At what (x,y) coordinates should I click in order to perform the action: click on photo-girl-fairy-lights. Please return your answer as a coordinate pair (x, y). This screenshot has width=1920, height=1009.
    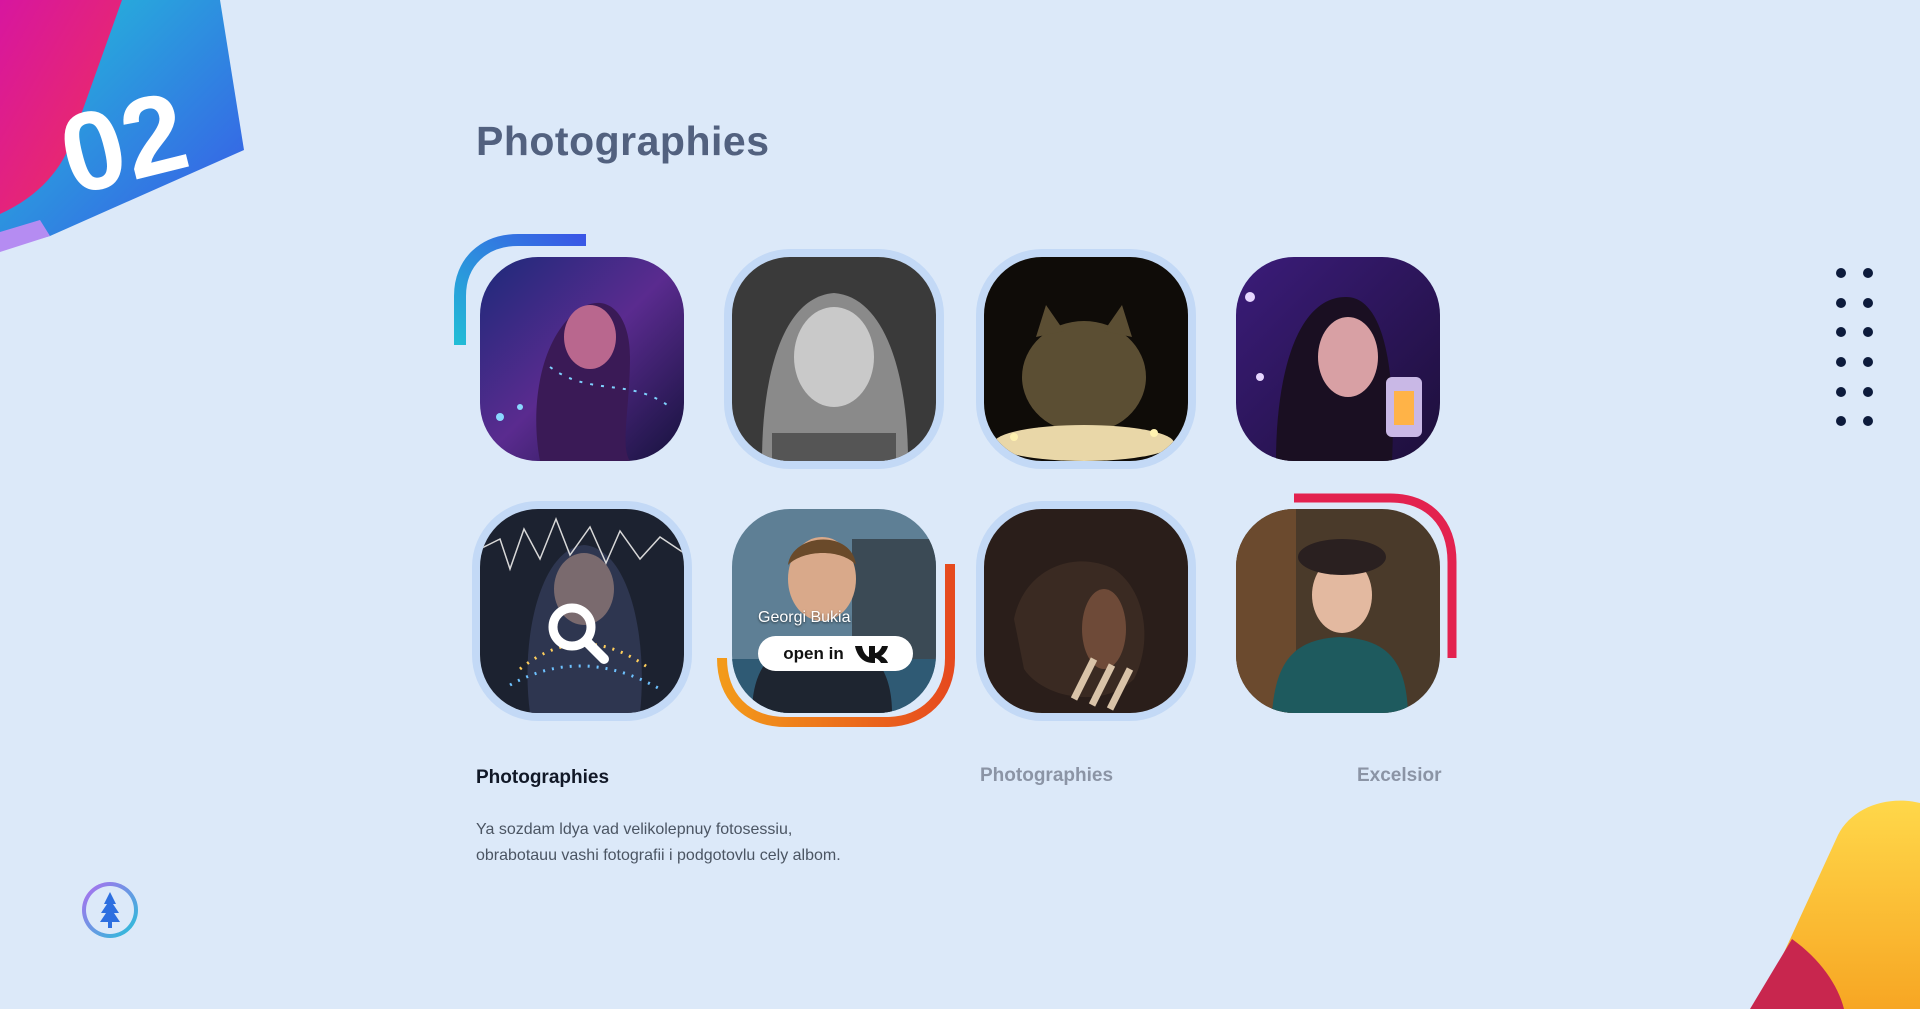
    Looking at the image, I should click on (582, 359).